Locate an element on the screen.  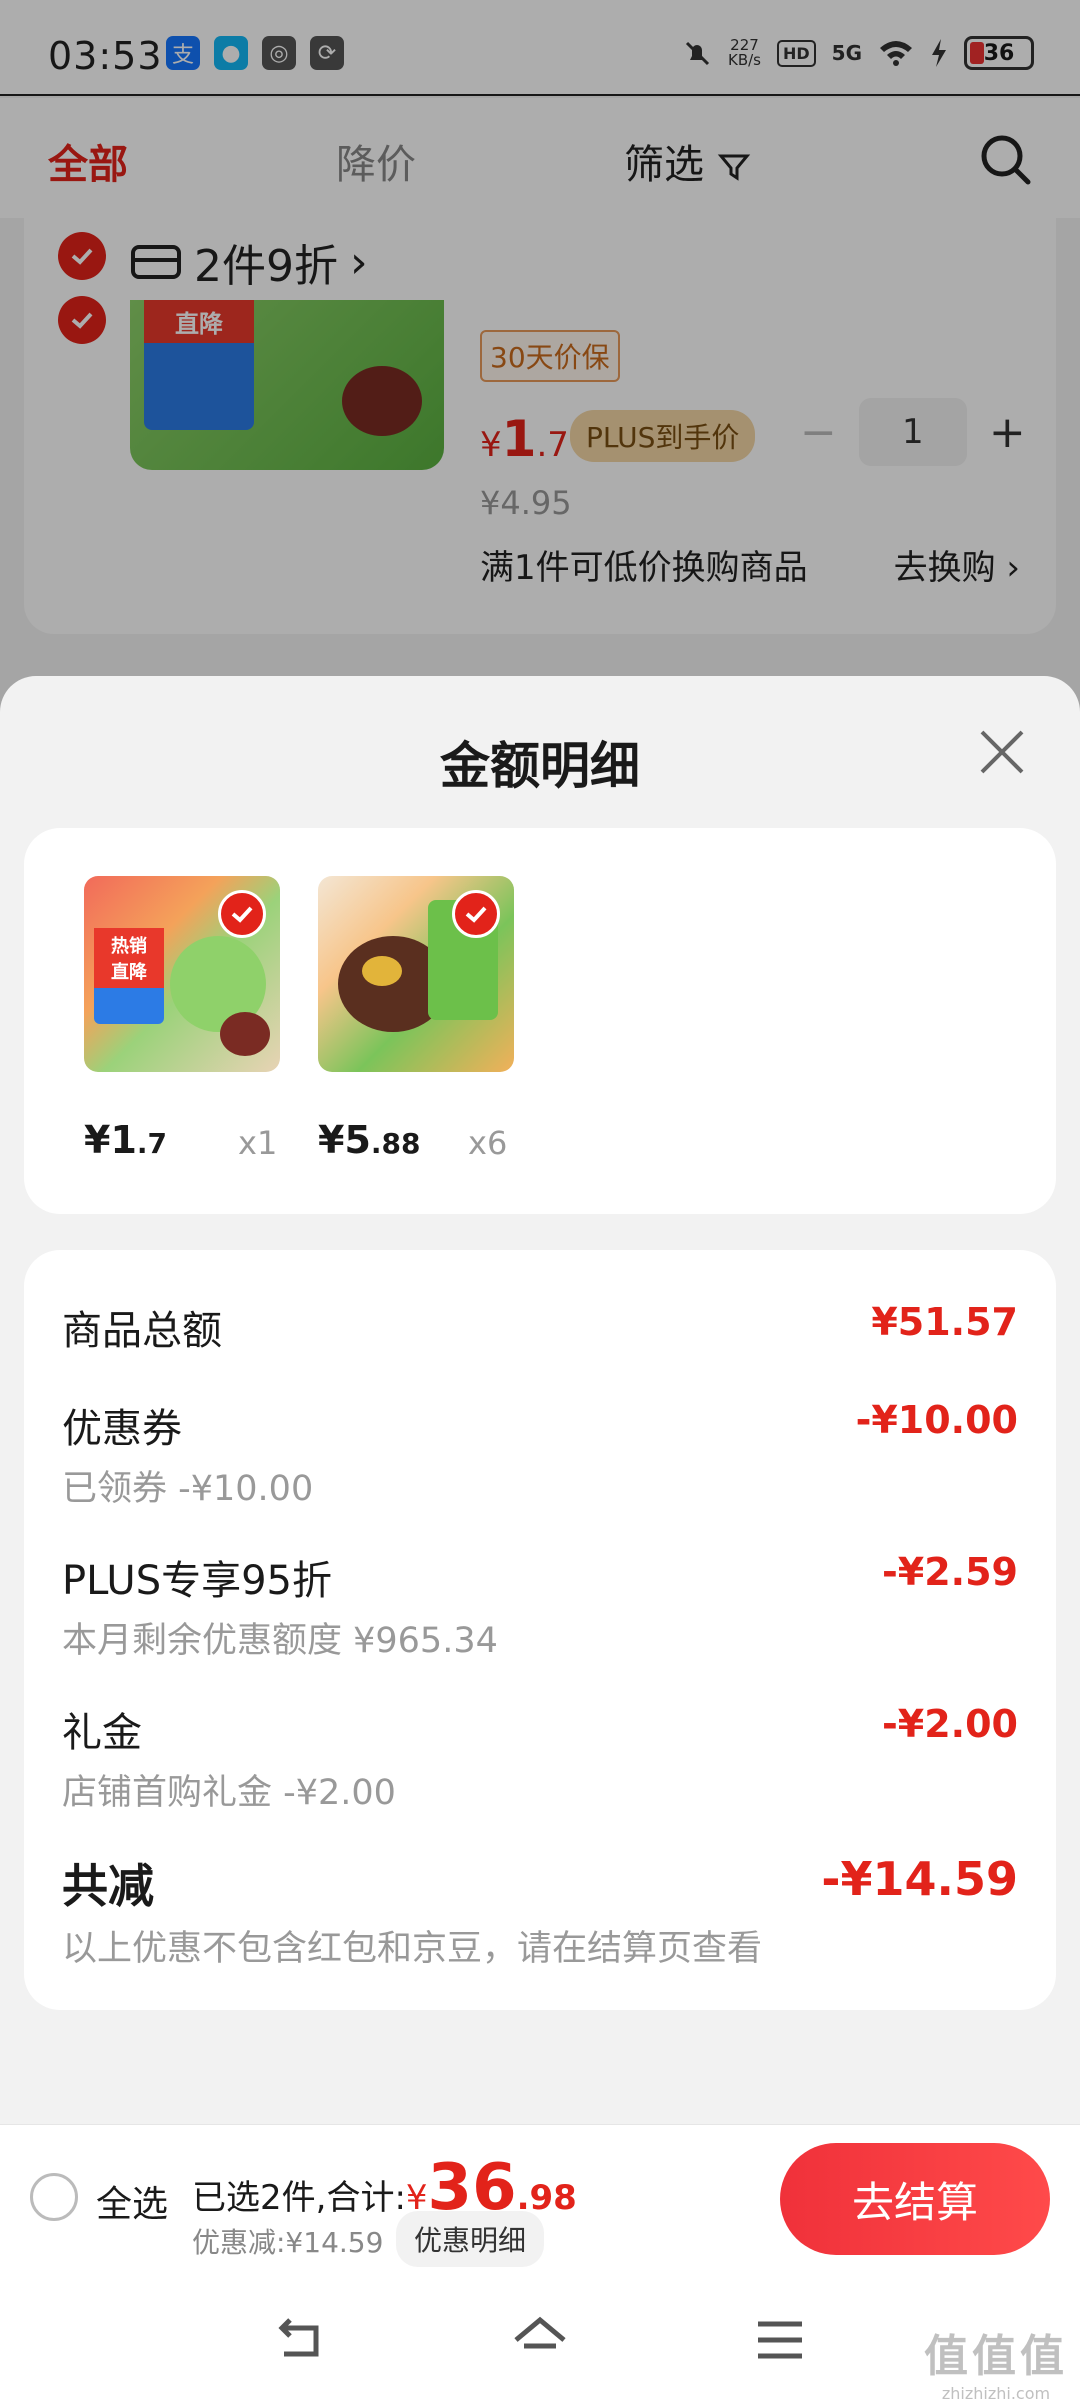
goods-price: ¥5.88 is located at coordinates (369, 1140).